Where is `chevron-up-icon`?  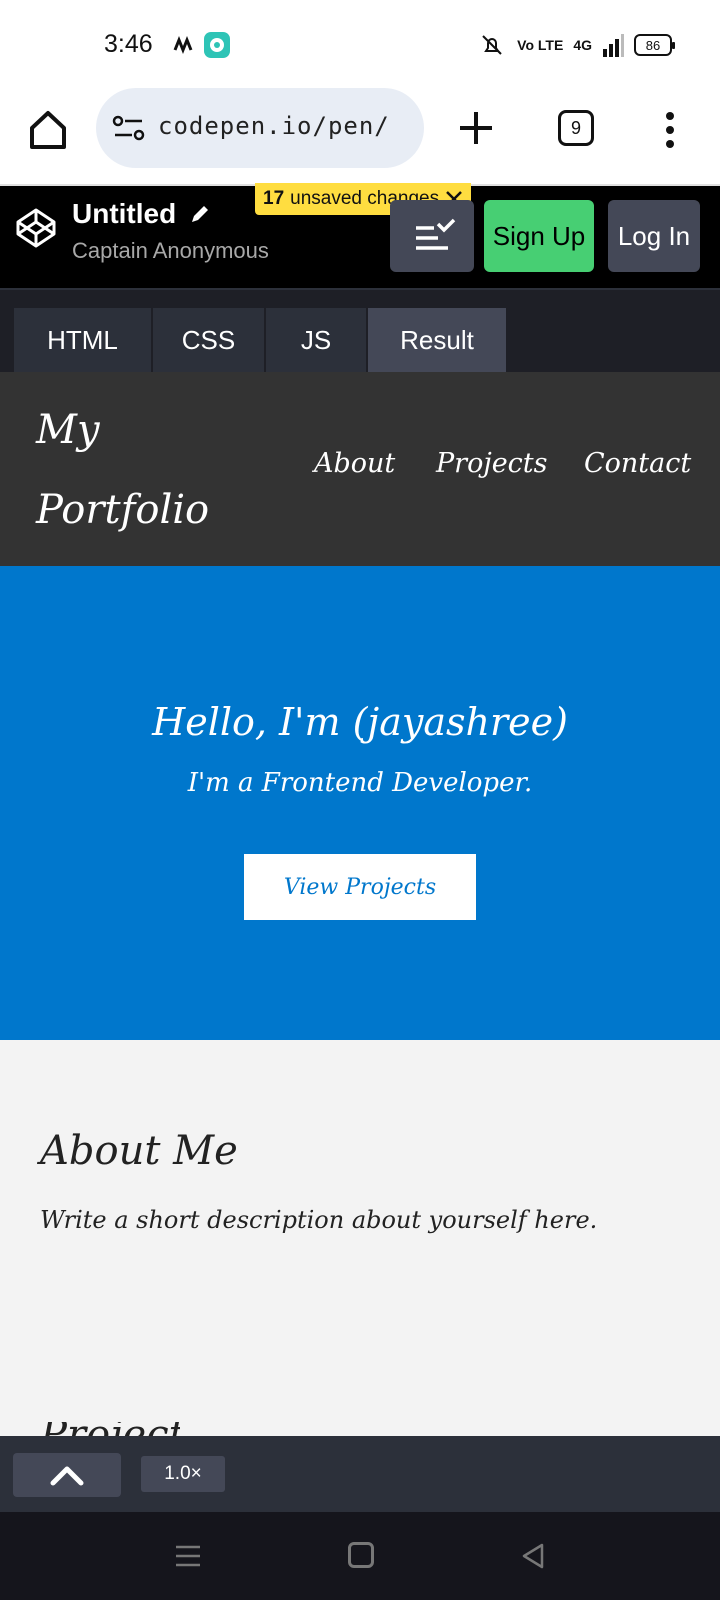
chevron-up-icon is located at coordinates (67, 1476).